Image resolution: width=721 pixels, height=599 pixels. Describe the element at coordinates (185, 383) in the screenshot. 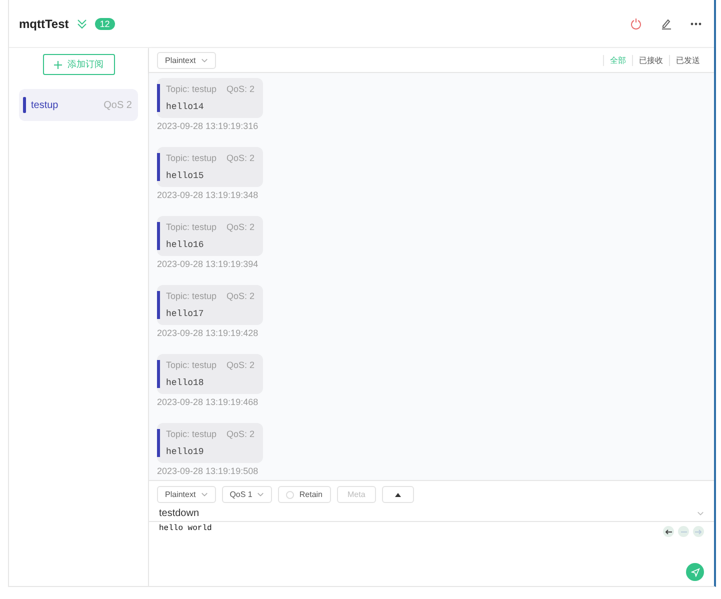

I see `message-payload: hello18` at that location.